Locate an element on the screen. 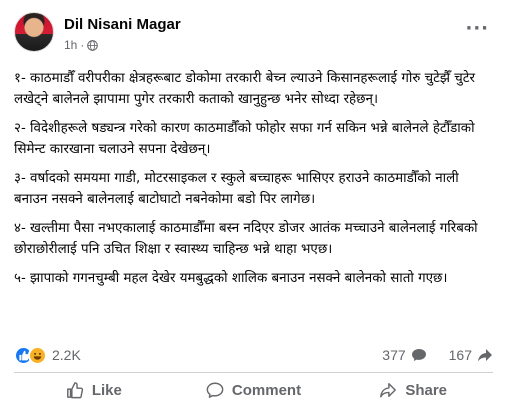  like-button: Like is located at coordinates (94, 390).